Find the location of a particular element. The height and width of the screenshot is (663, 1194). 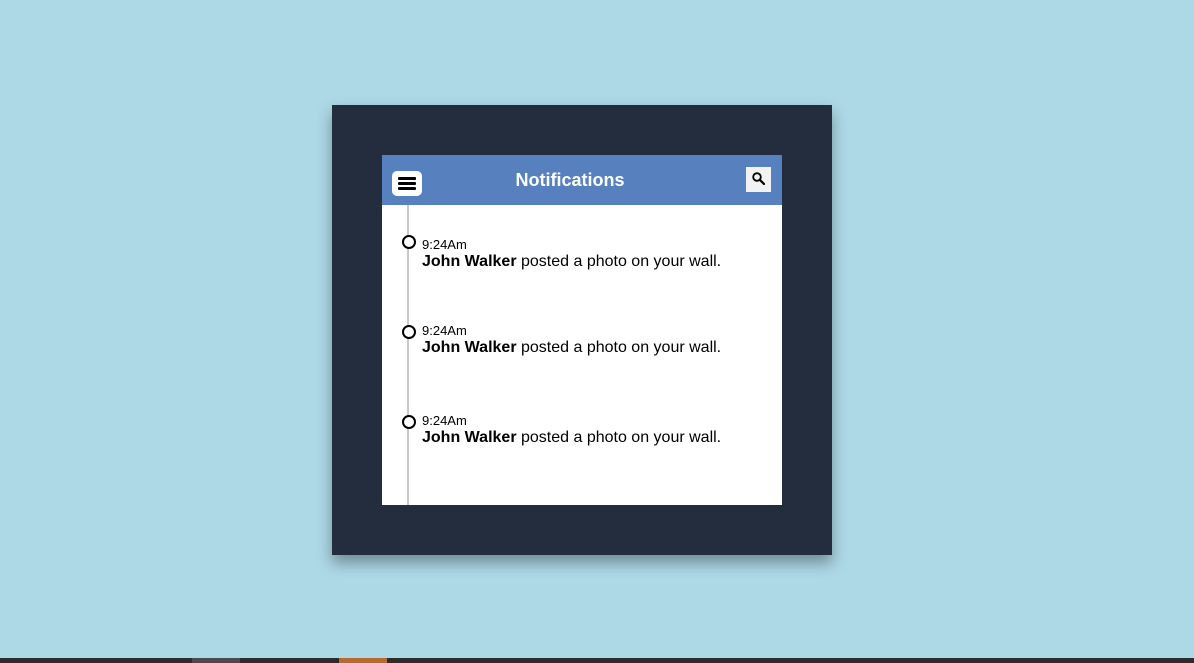

taskbar-app-item-active is located at coordinates (363, 660).